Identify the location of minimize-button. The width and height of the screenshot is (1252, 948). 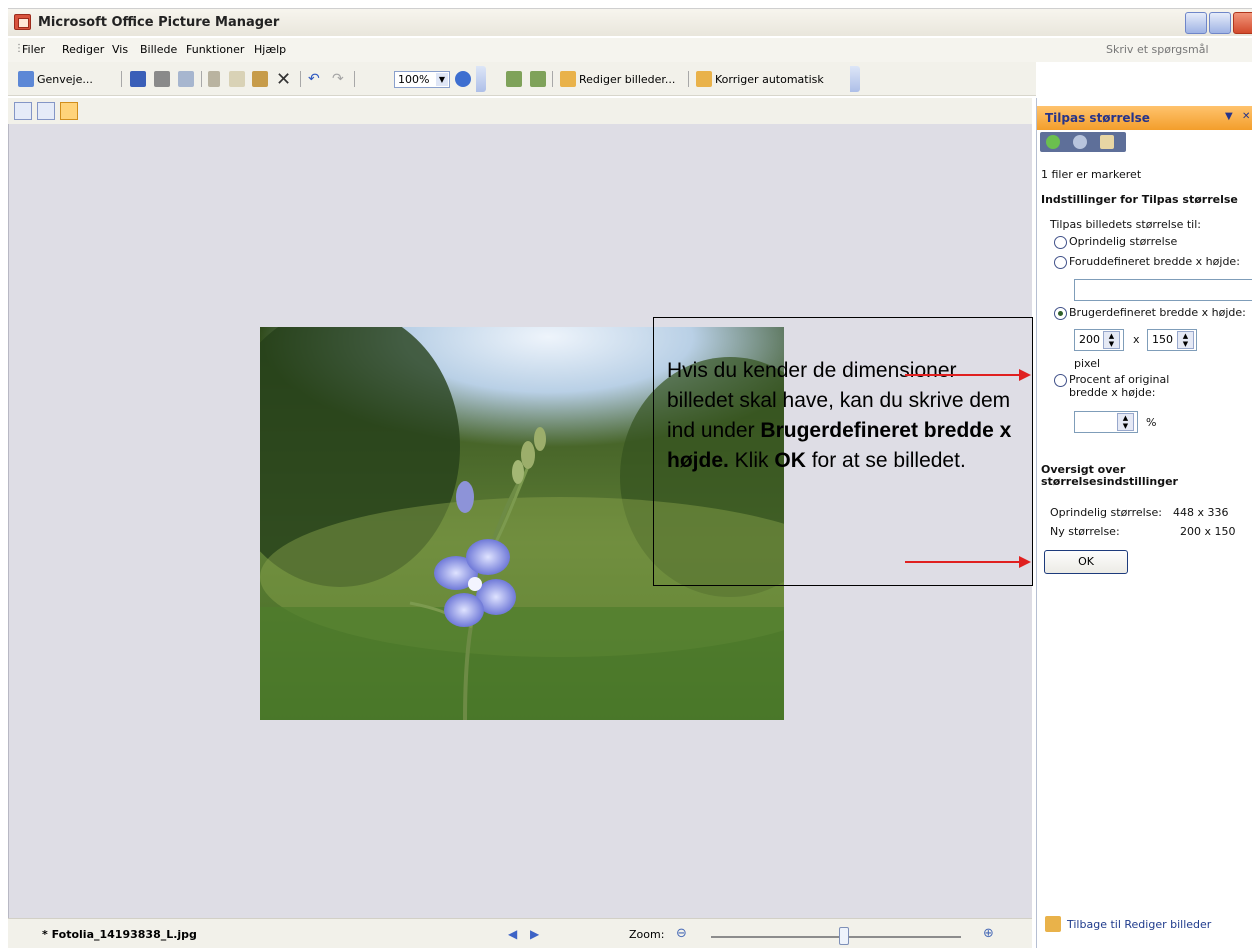
(1196, 23).